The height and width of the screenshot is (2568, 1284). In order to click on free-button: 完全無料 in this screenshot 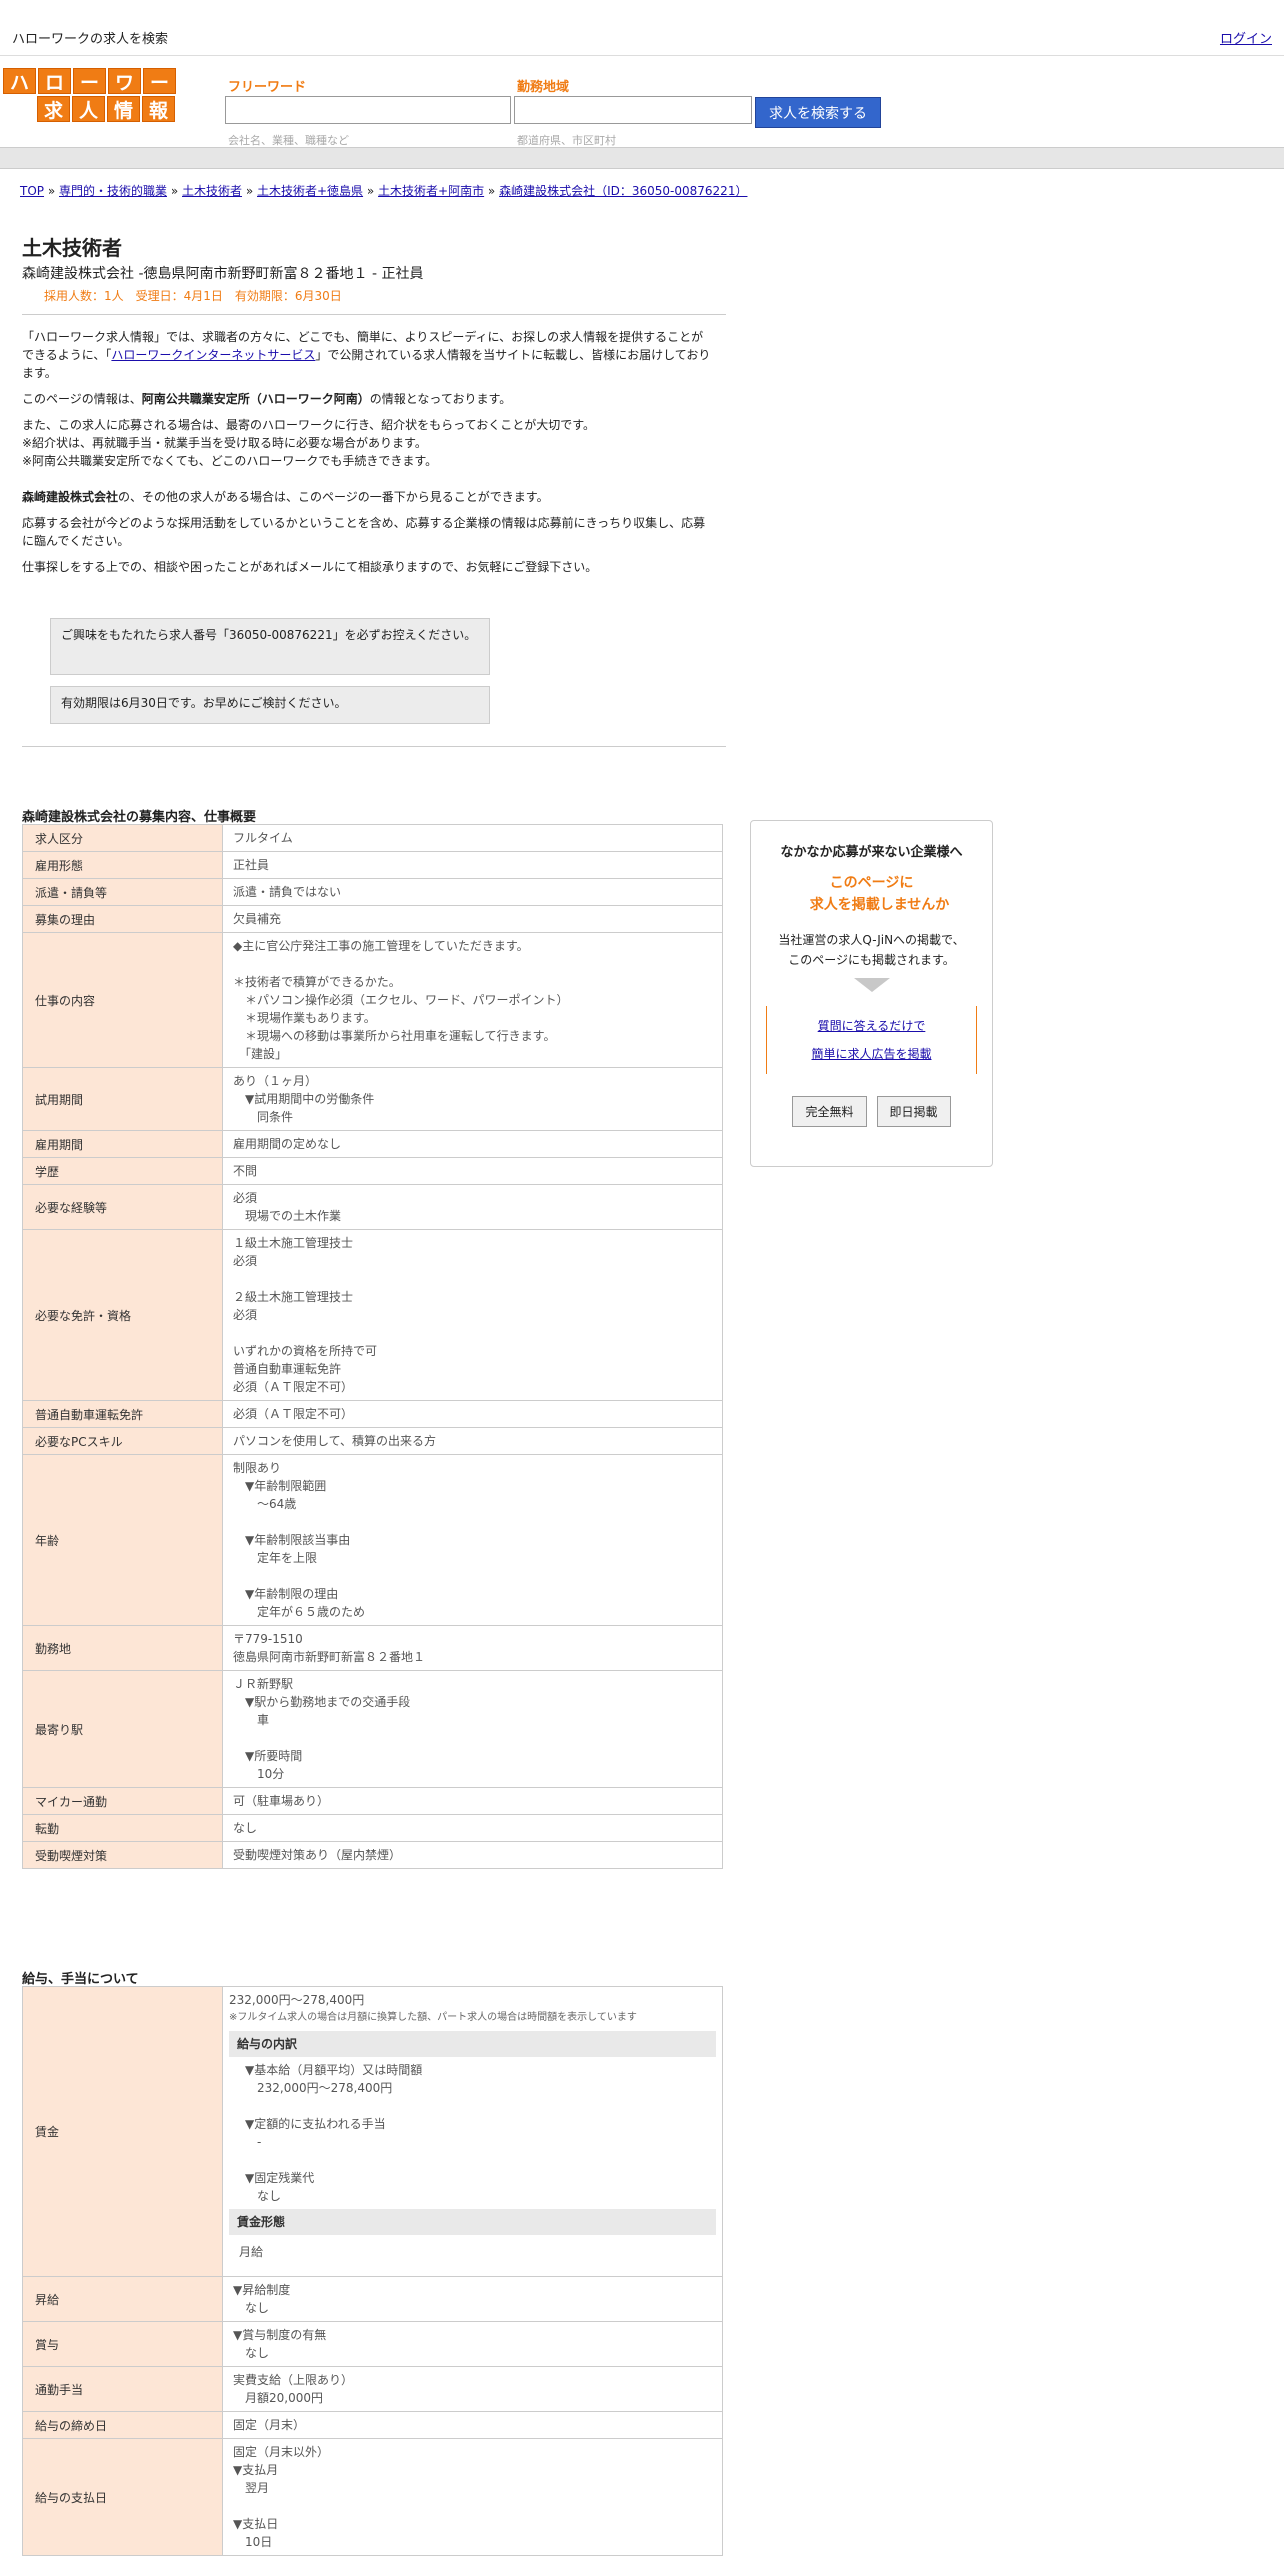, I will do `click(829, 1111)`.